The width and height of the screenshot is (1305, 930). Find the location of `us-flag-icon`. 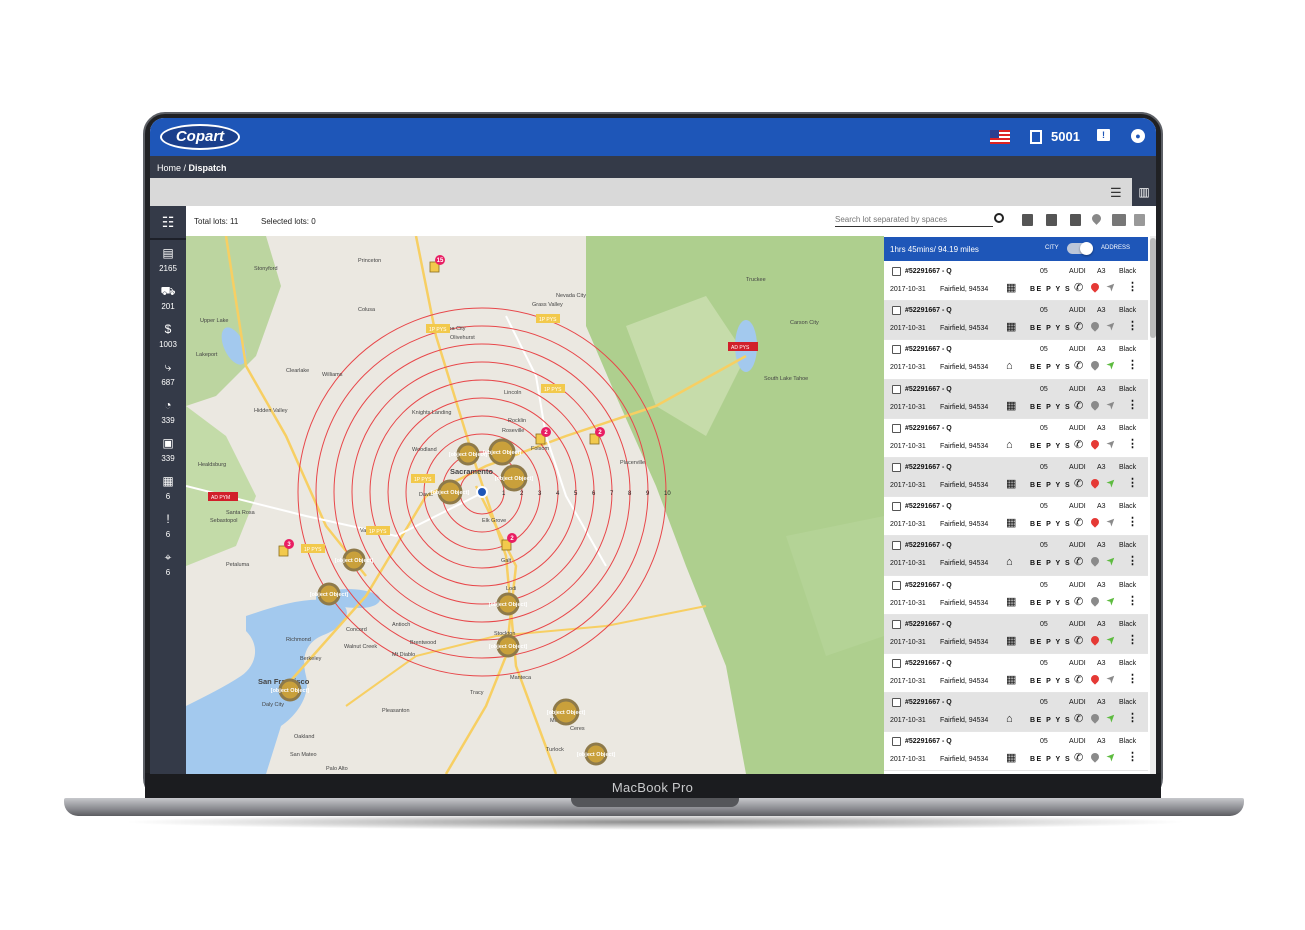

us-flag-icon is located at coordinates (1000, 137).